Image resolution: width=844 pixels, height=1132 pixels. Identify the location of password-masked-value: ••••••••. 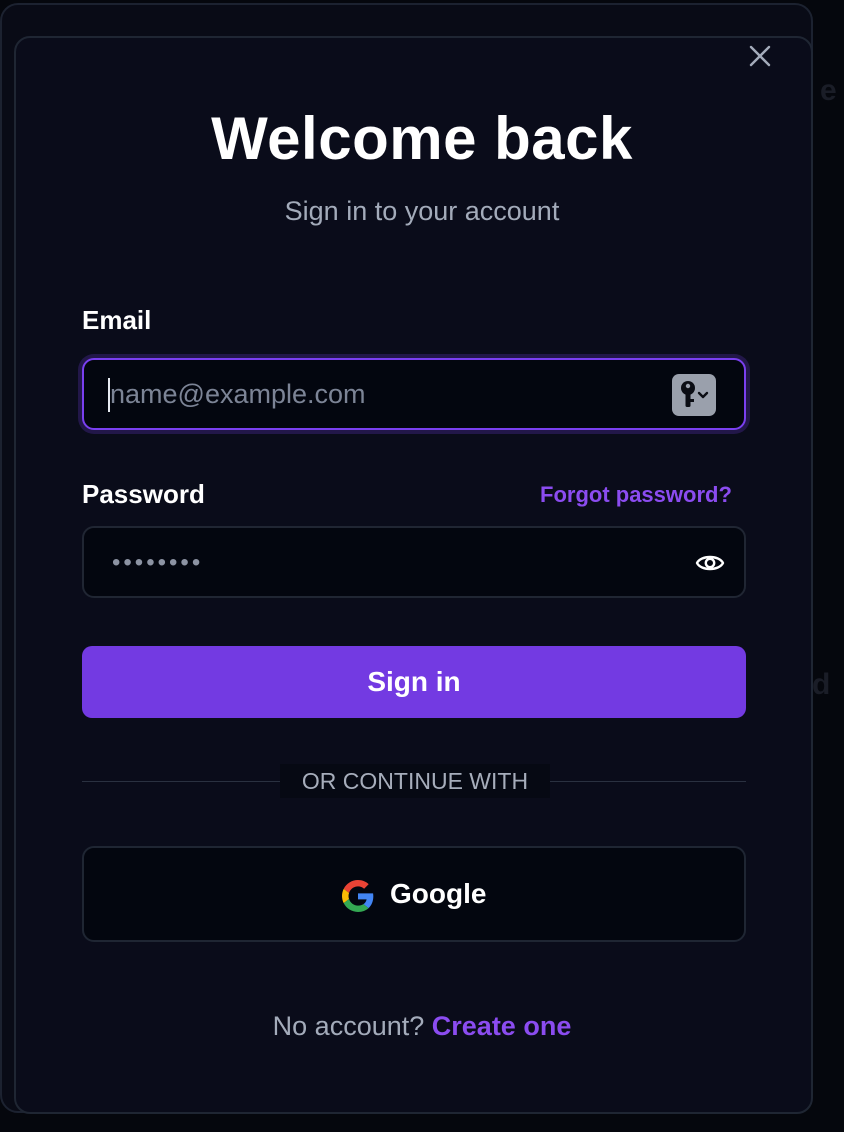
(158, 562).